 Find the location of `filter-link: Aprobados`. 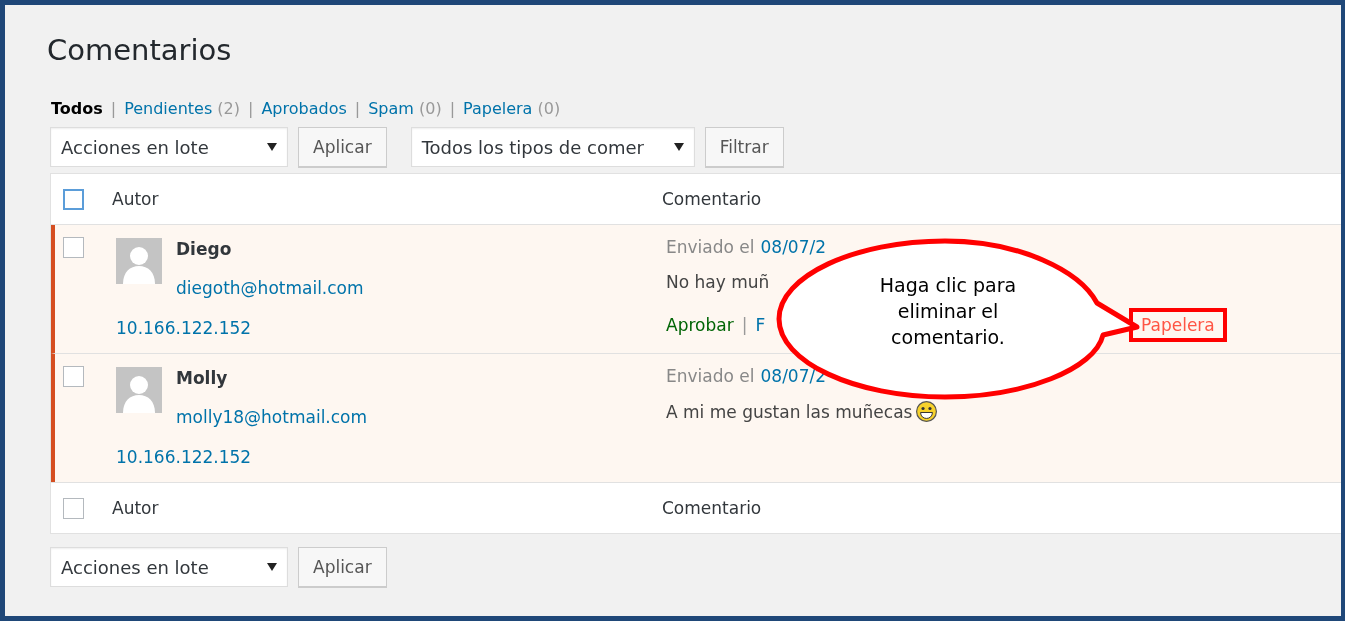

filter-link: Aprobados is located at coordinates (304, 108).